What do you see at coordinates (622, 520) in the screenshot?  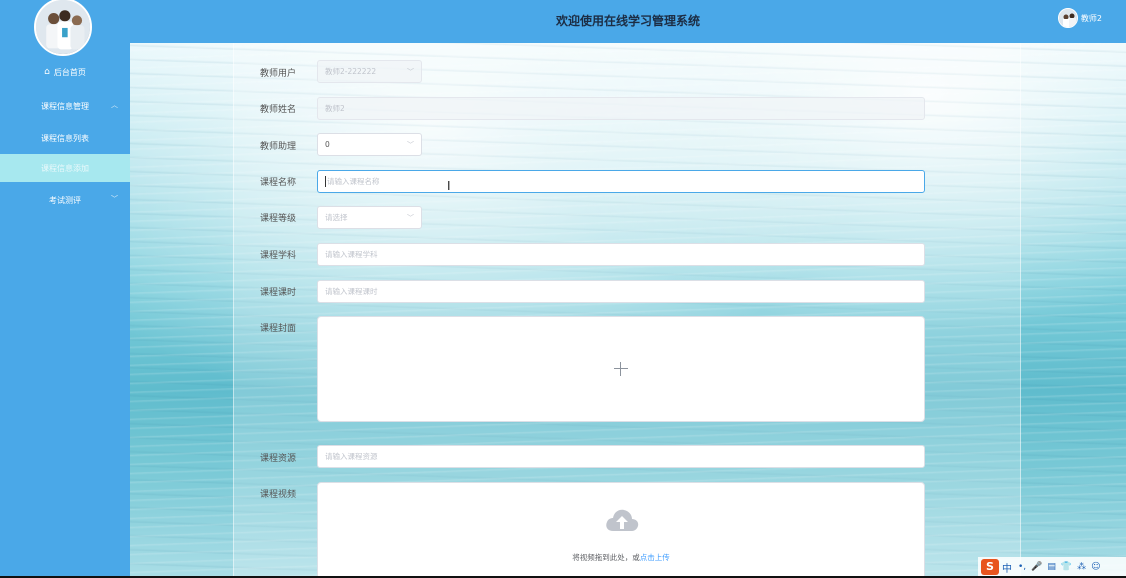 I see `upload-cloud-icon` at bounding box center [622, 520].